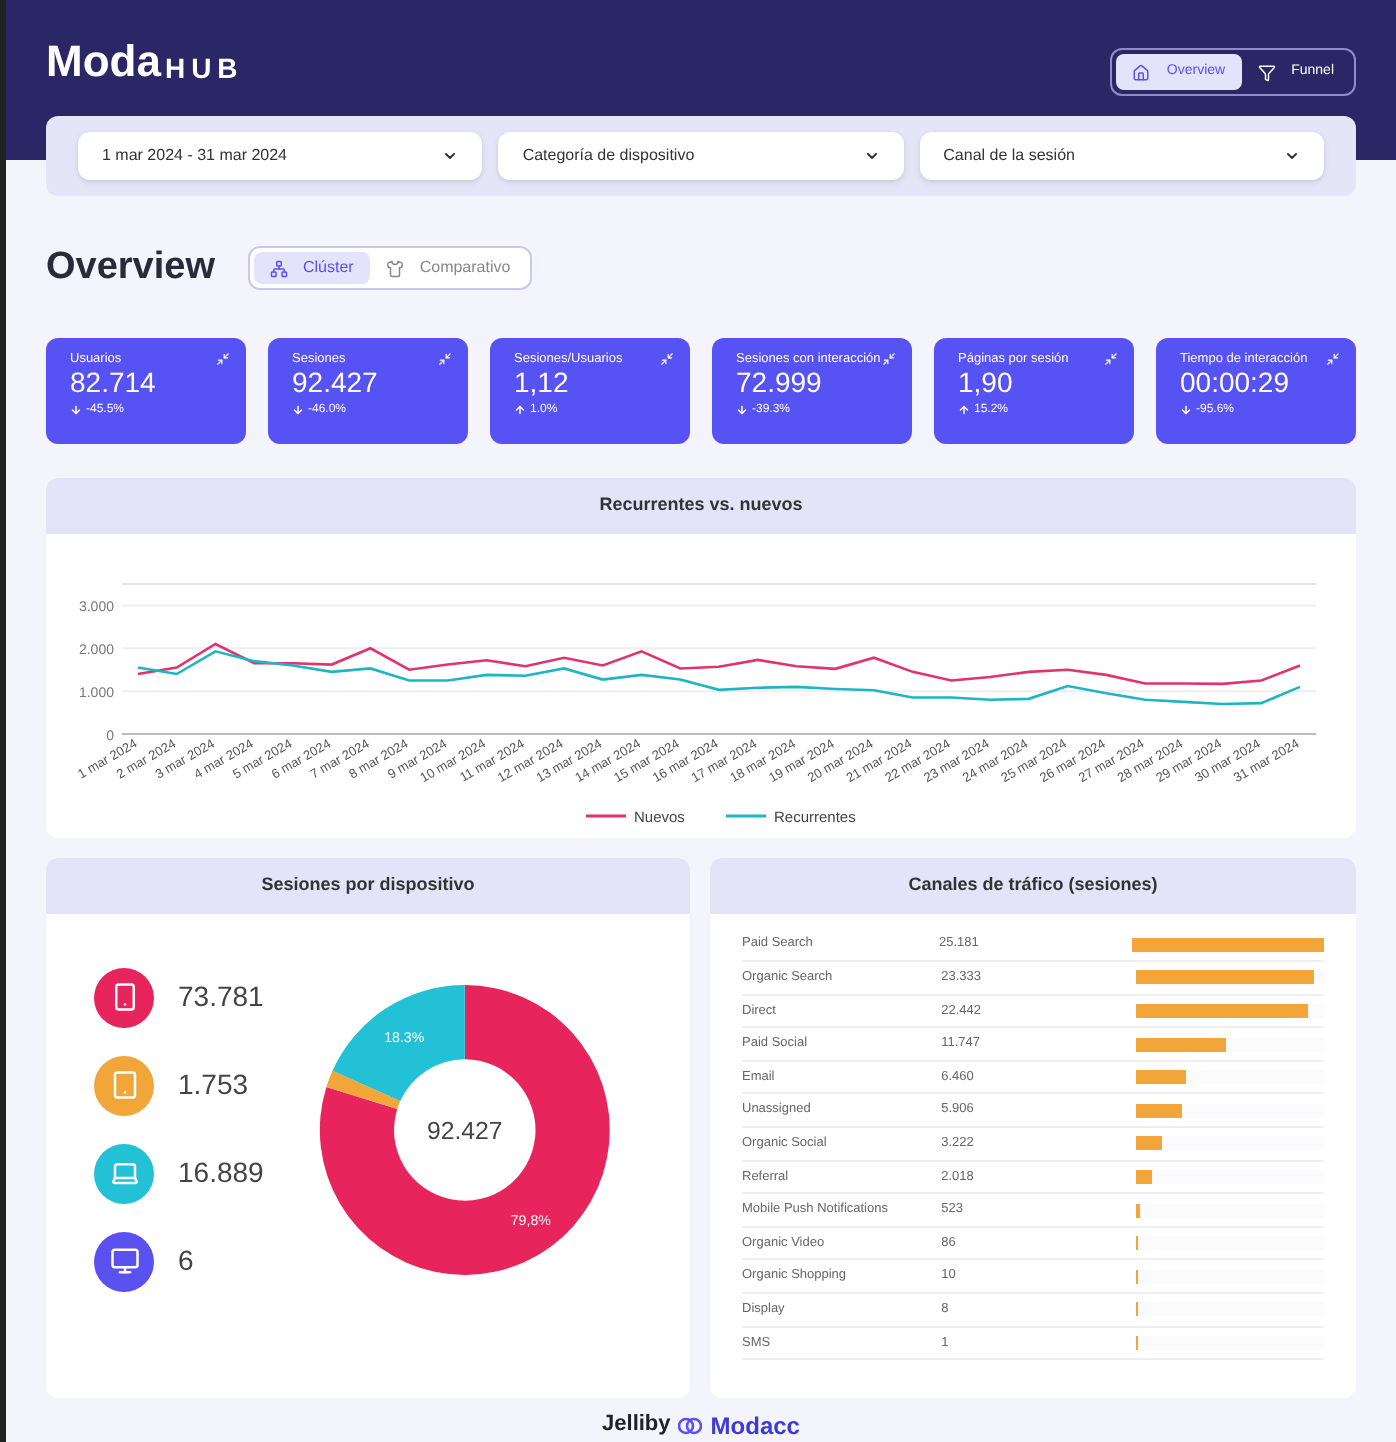 The height and width of the screenshot is (1442, 1396). Describe the element at coordinates (114, 383) in the screenshot. I see `kpi-value: 82.714` at that location.